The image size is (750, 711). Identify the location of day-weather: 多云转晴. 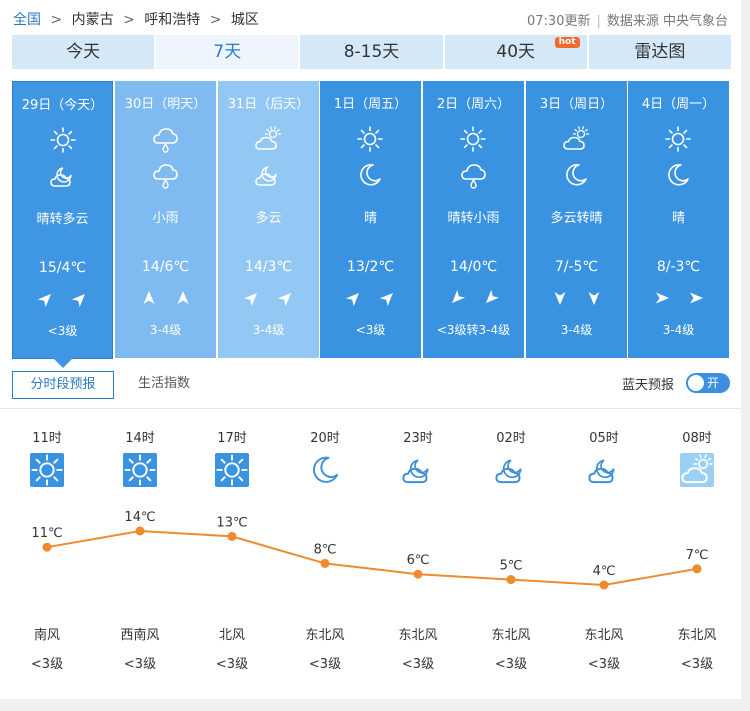
(576, 218).